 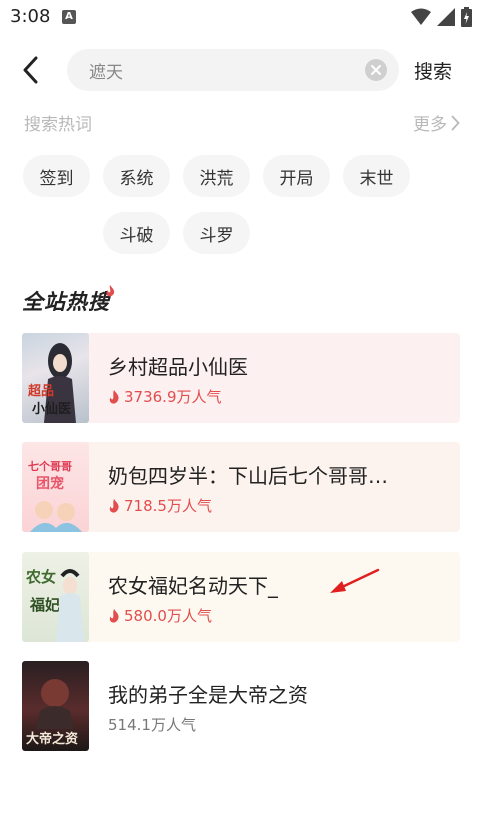 What do you see at coordinates (421, 16) in the screenshot?
I see `wifi-icon` at bounding box center [421, 16].